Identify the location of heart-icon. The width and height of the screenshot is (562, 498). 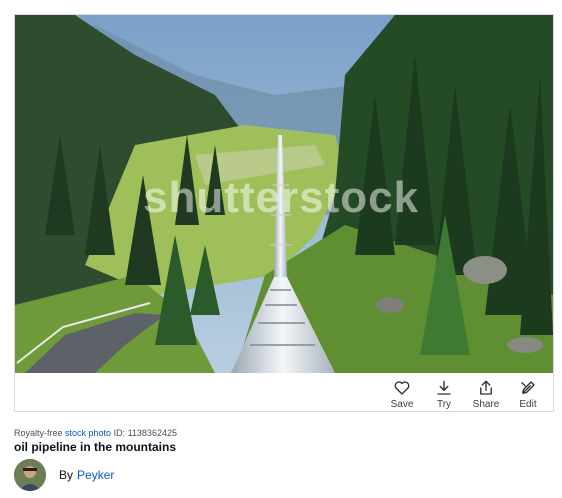
(402, 388).